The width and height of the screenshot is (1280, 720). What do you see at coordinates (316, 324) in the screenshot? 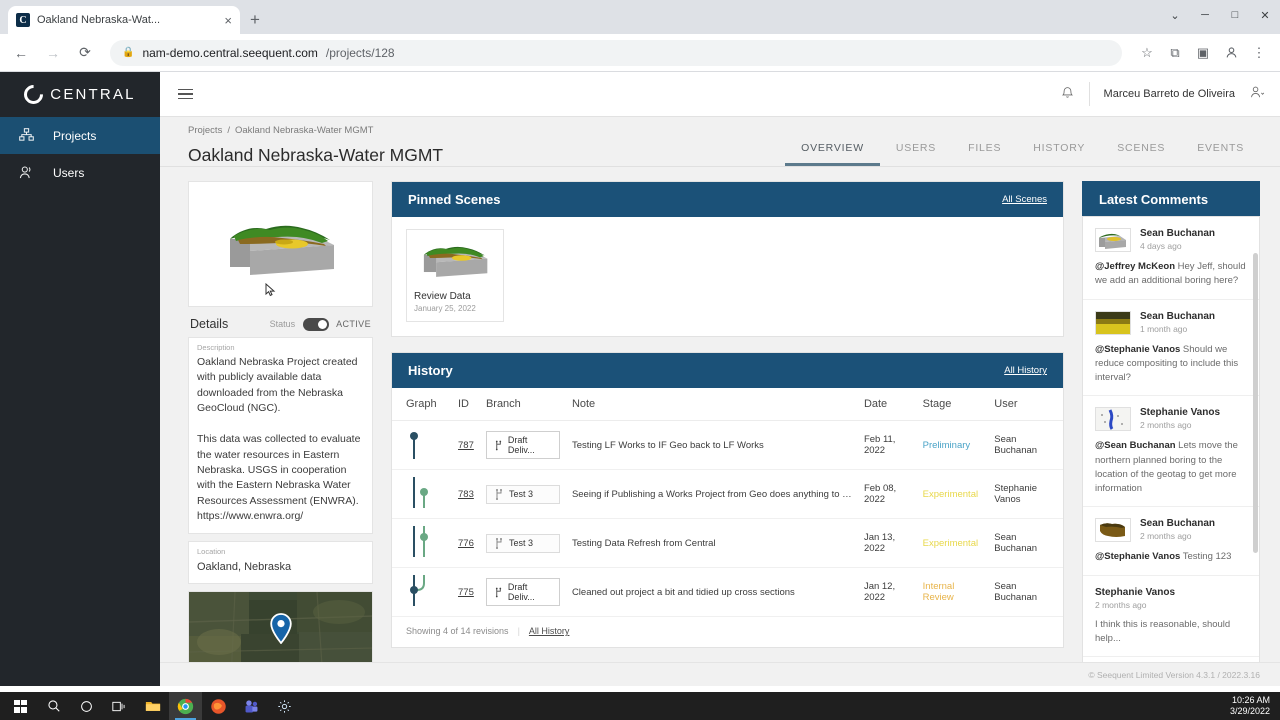
I see `status-toggle` at bounding box center [316, 324].